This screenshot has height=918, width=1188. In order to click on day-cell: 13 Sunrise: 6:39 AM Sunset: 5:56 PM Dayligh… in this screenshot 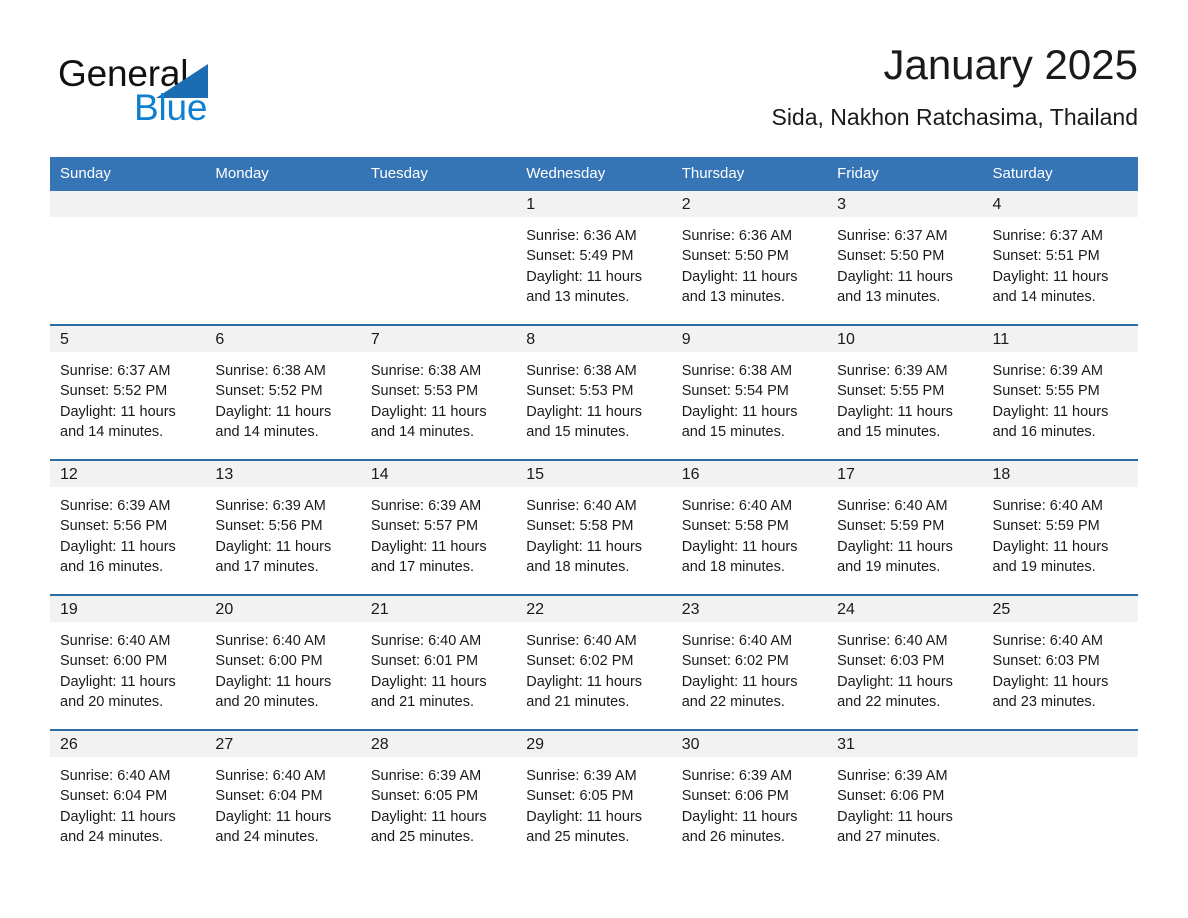, I will do `click(283, 527)`.